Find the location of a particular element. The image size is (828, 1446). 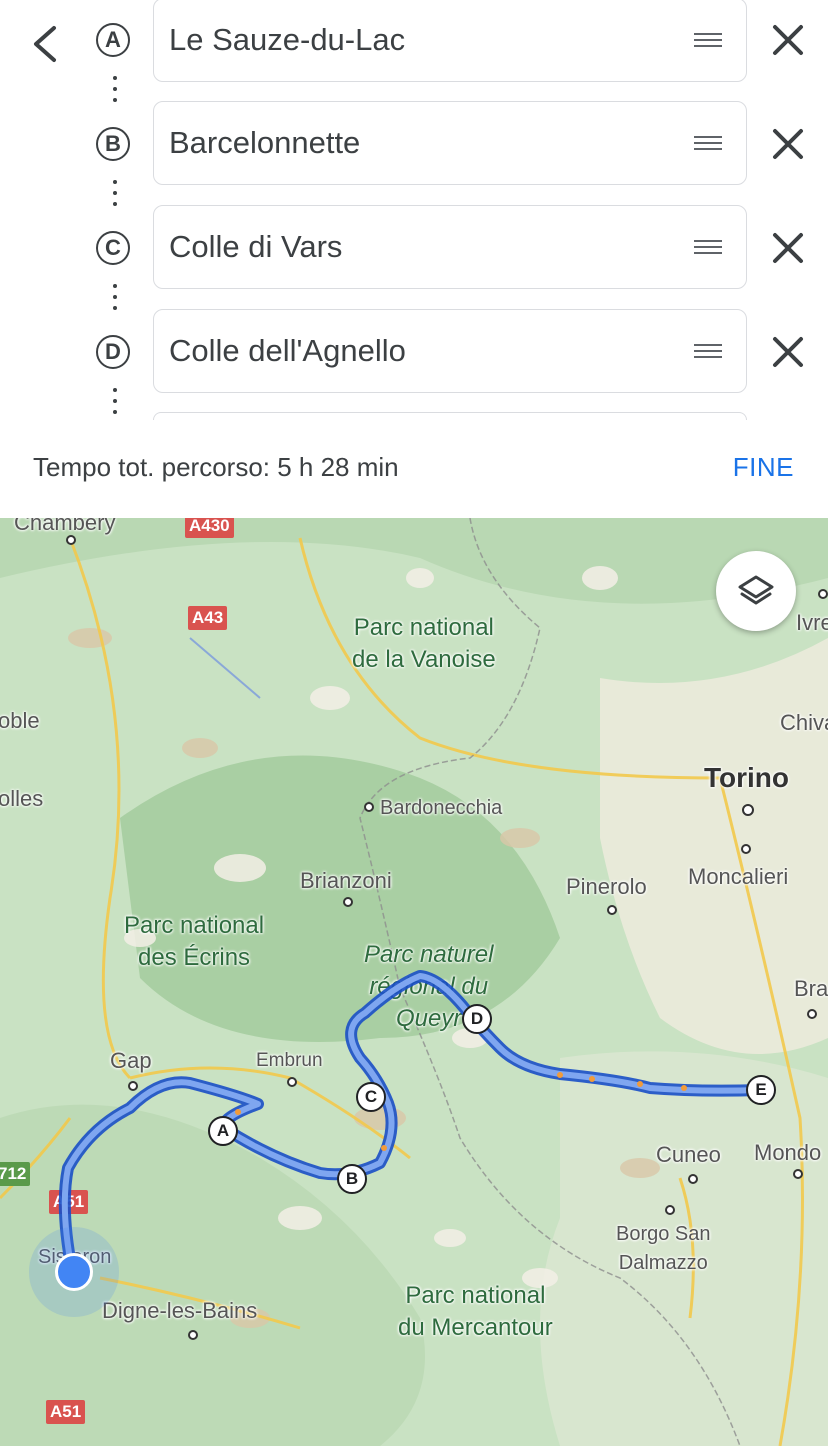

waypoint-e-marker: E is located at coordinates (761, 1090).